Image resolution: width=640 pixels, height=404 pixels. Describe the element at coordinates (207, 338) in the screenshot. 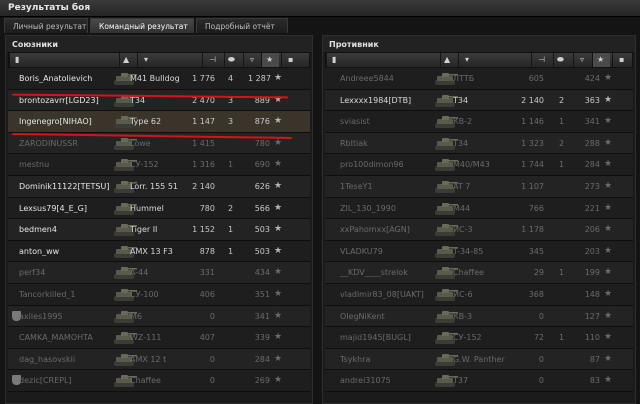

I see `damage-value: 407` at that location.